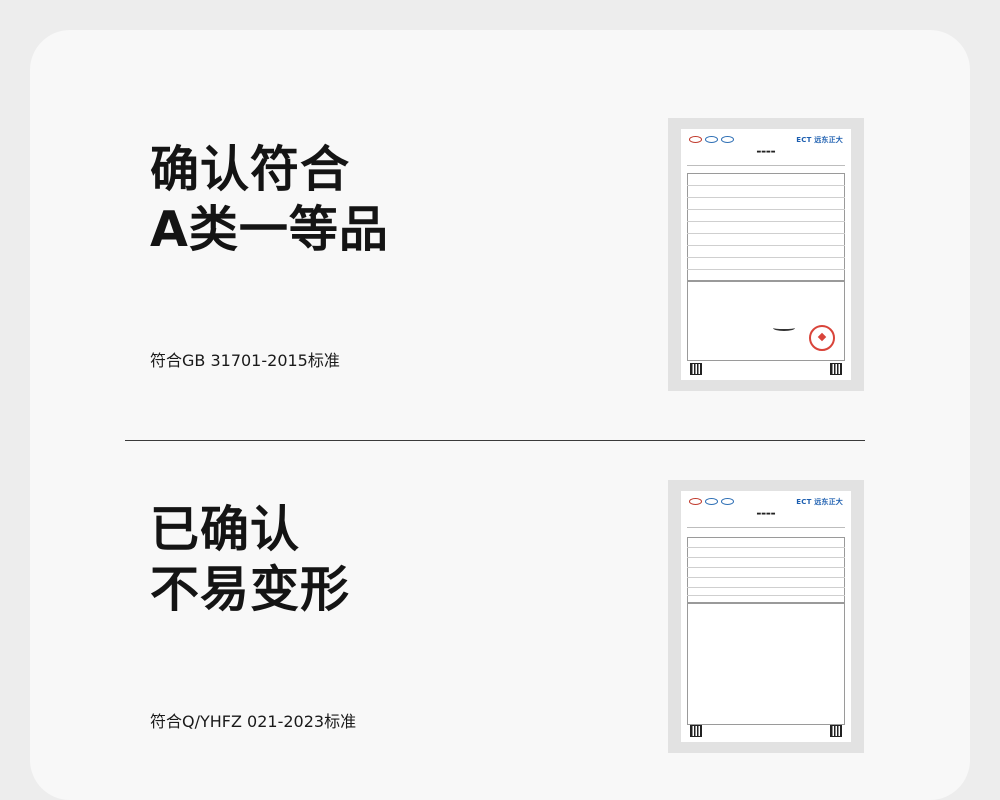 The width and height of the screenshot is (1000, 800). What do you see at coordinates (784, 328) in the screenshot?
I see `signature-icon` at bounding box center [784, 328].